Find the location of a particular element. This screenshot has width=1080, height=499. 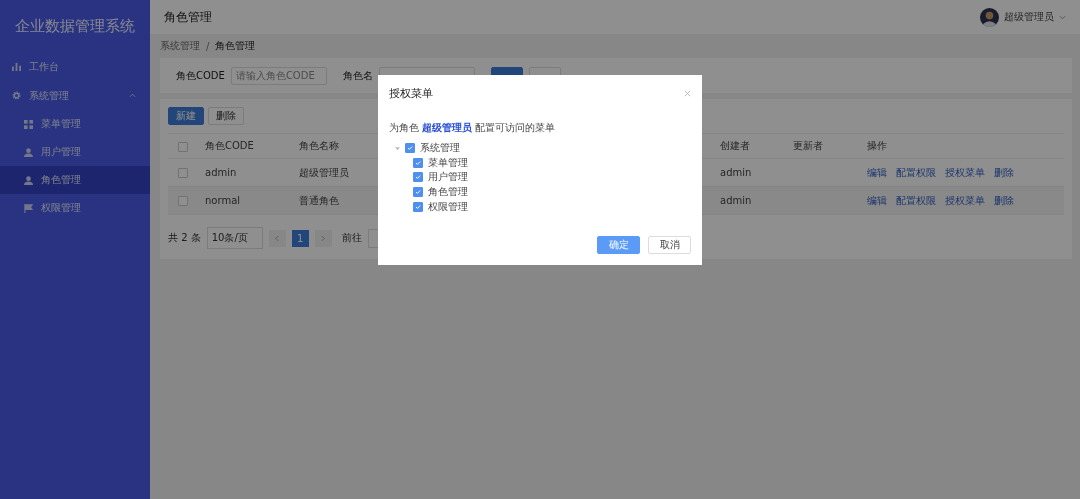

total-count: 共 2 条 is located at coordinates (184, 238).